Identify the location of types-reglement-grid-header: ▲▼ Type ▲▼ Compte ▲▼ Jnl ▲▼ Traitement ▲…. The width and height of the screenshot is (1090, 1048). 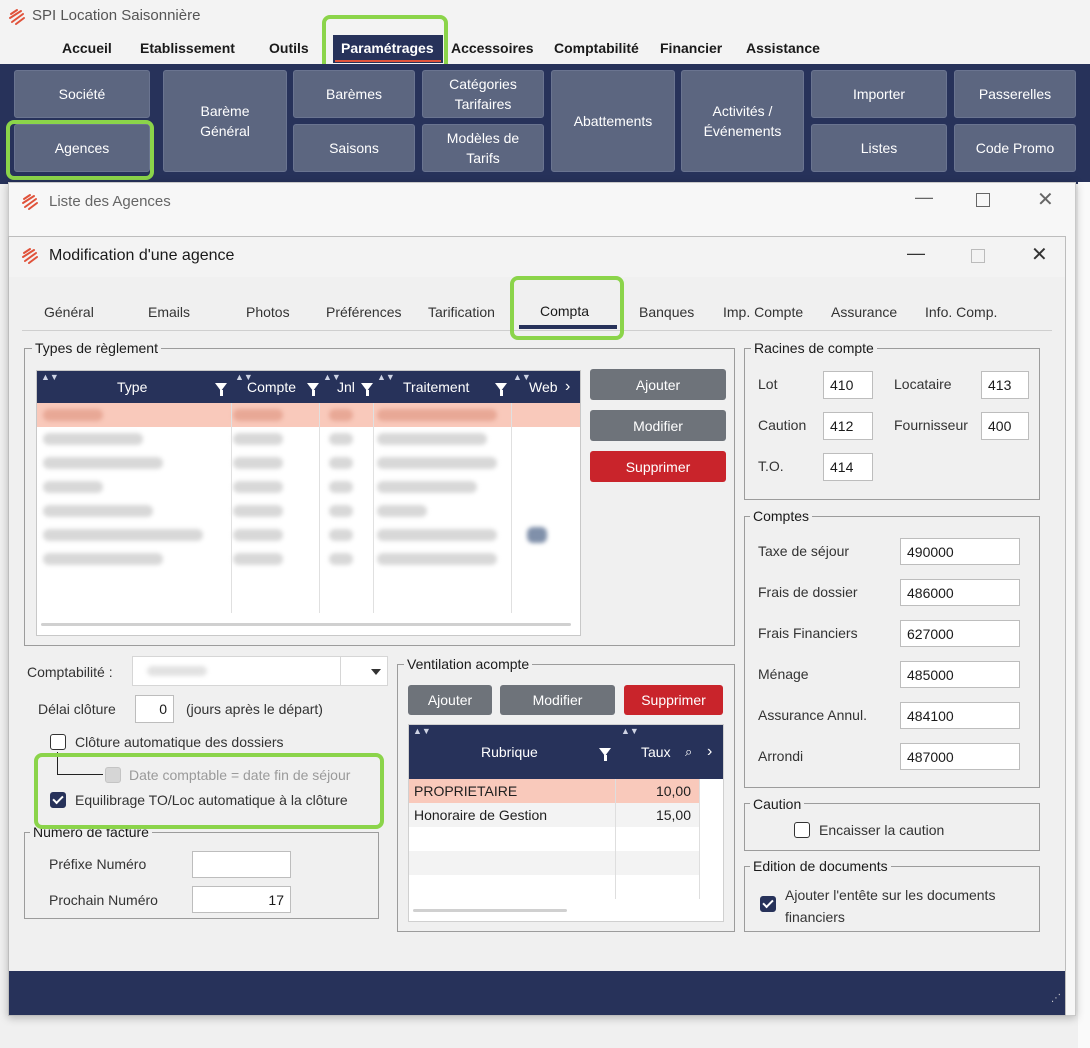
(308, 387).